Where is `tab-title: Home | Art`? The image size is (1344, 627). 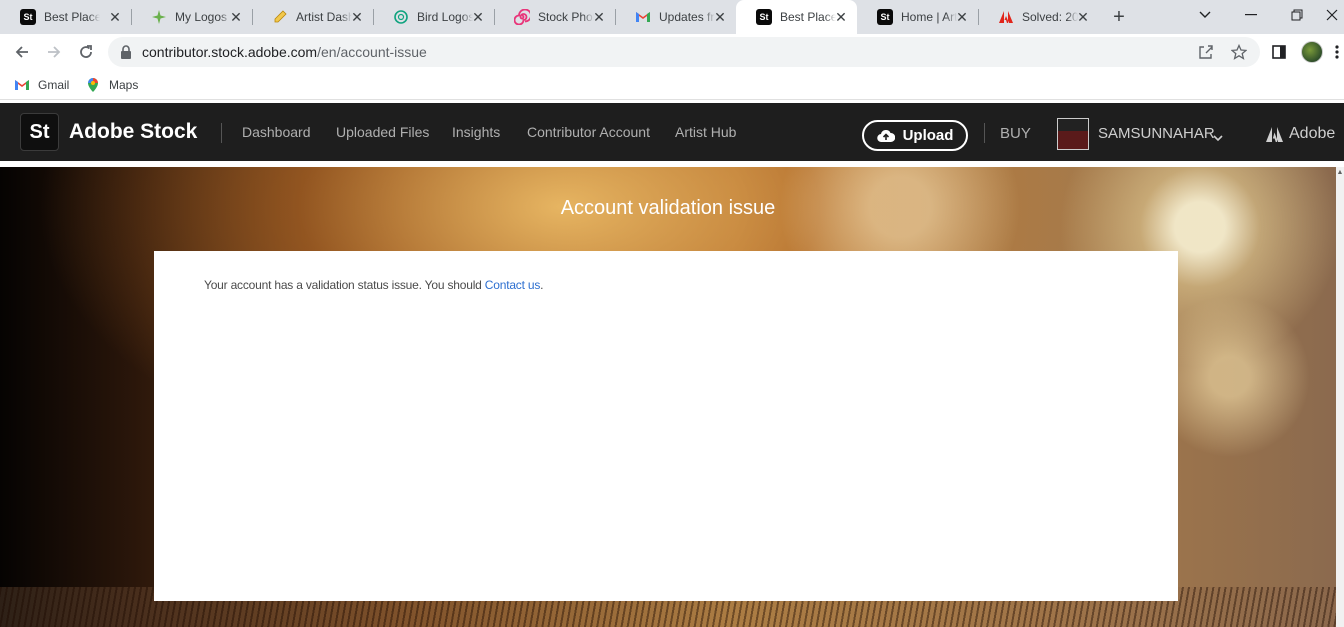
tab-title: Home | Art is located at coordinates (929, 17).